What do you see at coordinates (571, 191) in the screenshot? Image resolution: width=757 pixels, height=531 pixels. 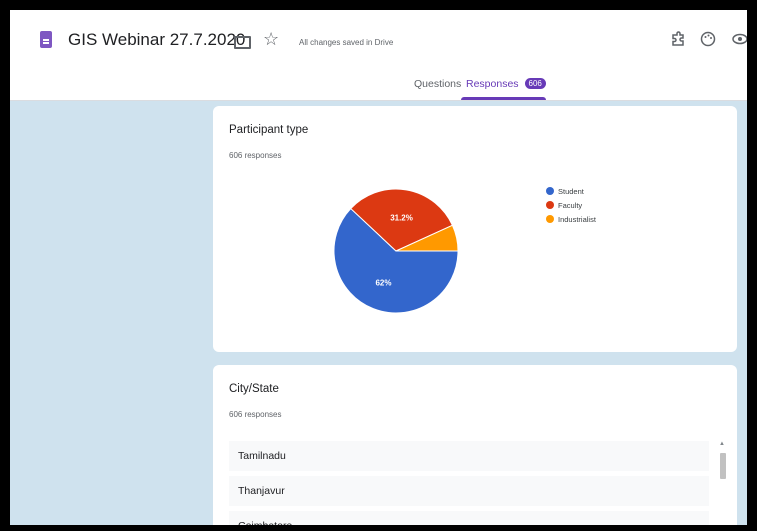 I see `legend-label: Student` at bounding box center [571, 191].